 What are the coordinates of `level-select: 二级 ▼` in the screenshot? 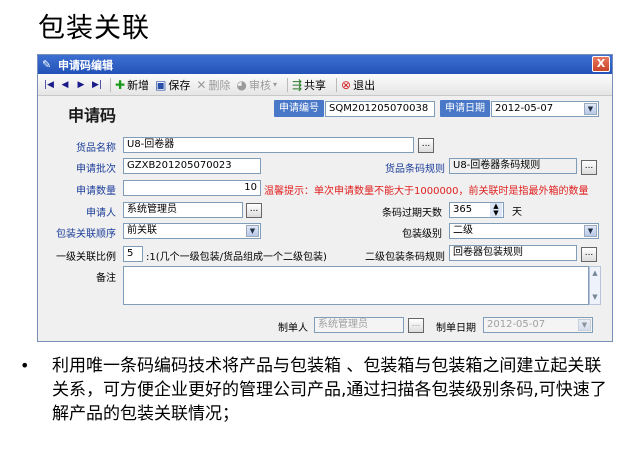 It's located at (524, 231).